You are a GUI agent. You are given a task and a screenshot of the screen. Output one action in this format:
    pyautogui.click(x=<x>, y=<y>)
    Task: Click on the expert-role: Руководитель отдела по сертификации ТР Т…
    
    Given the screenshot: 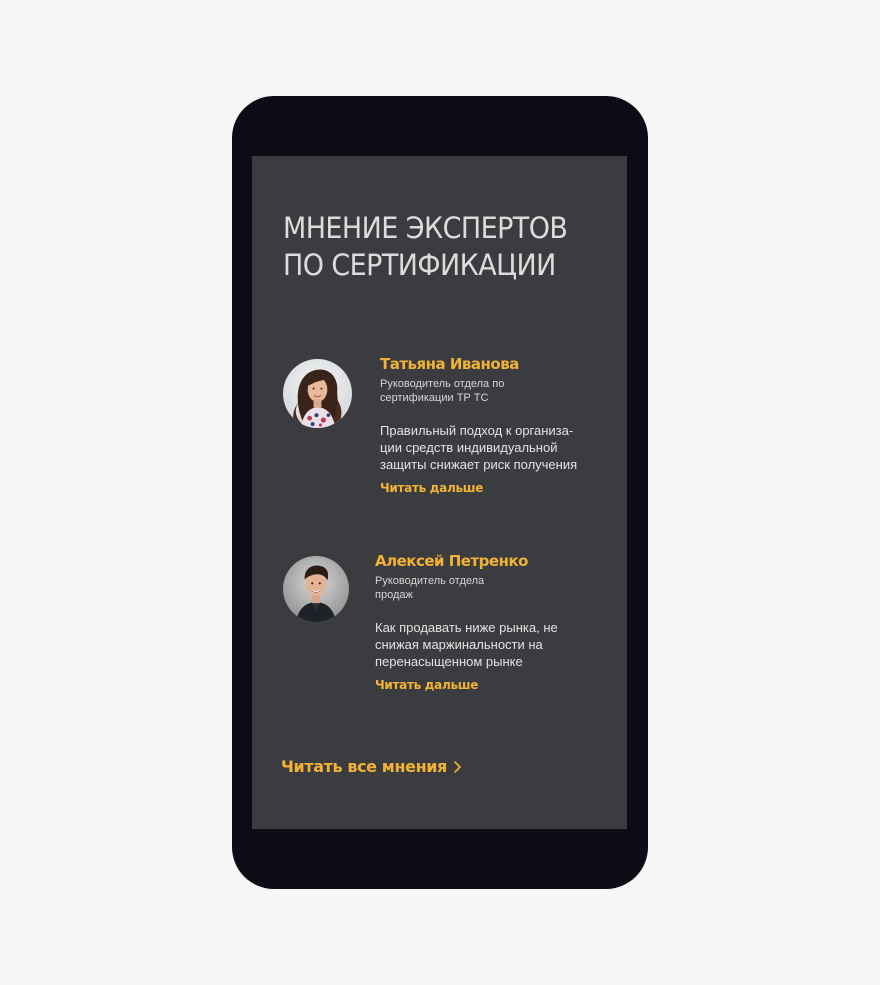 What is the action you would take?
    pyautogui.click(x=445, y=391)
    